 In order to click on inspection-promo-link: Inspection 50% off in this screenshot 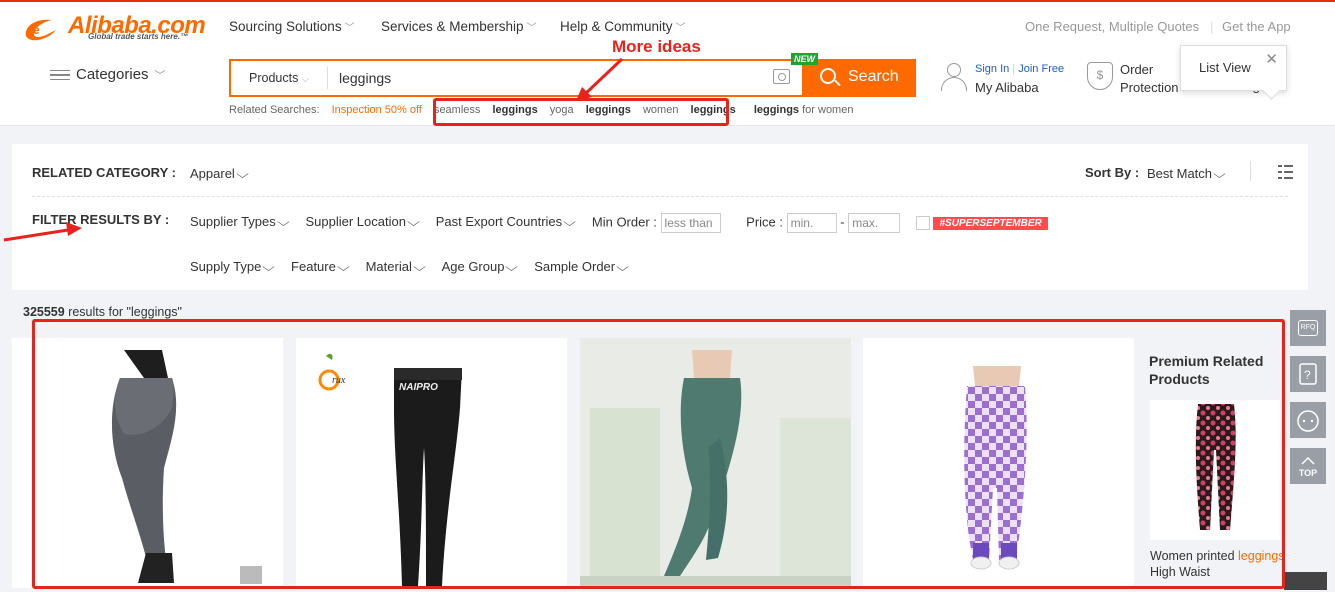, I will do `click(377, 110)`.